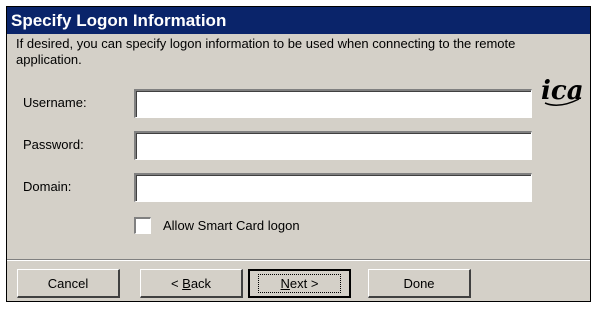  What do you see at coordinates (333, 145) in the screenshot?
I see `password-input` at bounding box center [333, 145].